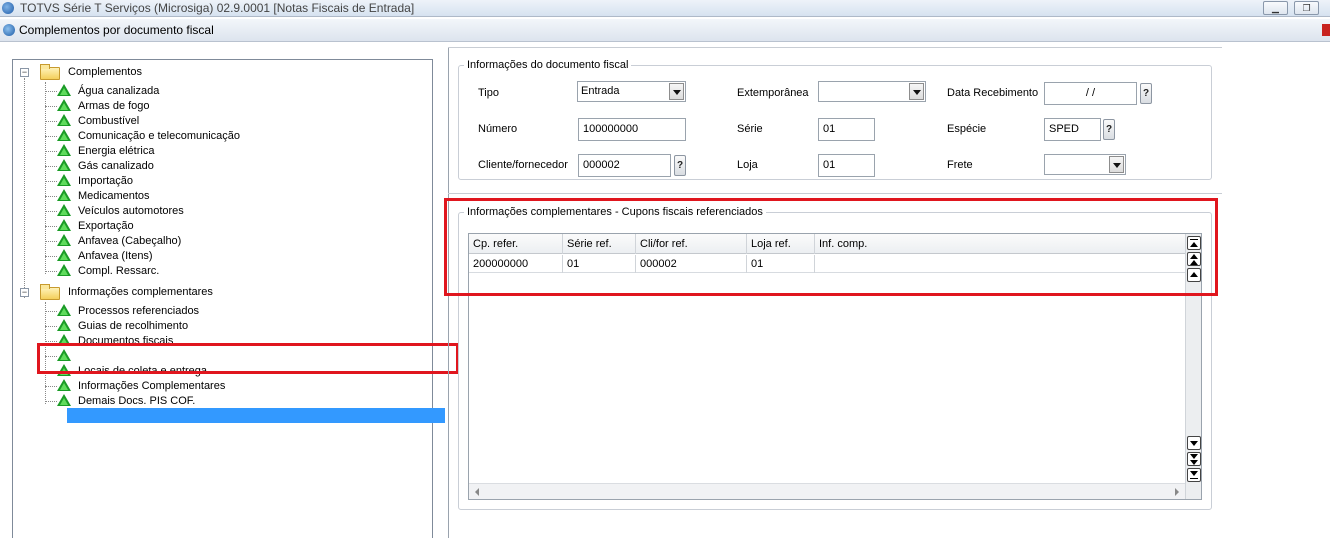 This screenshot has width=1330, height=538. I want to click on grid-horizontal-scrollbar, so click(827, 491).